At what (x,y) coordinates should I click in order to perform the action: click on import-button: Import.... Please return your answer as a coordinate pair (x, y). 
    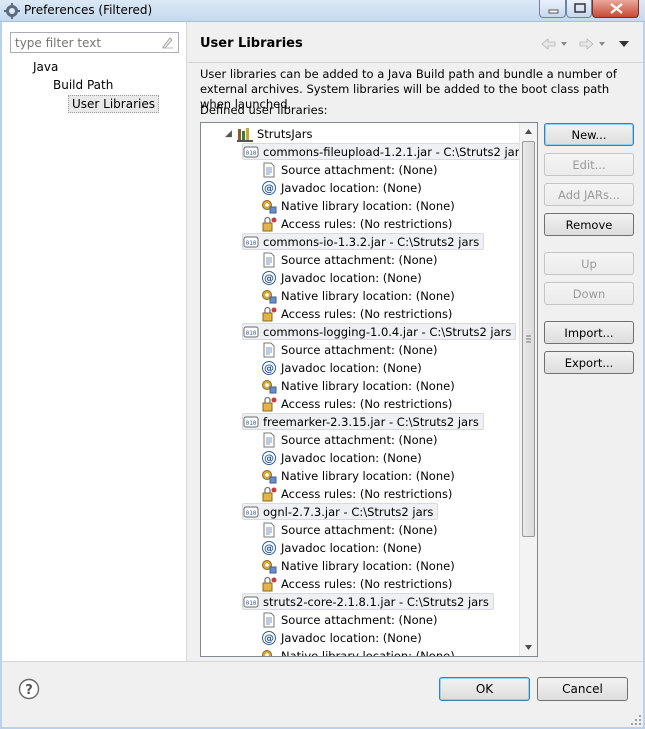
    Looking at the image, I should click on (589, 332).